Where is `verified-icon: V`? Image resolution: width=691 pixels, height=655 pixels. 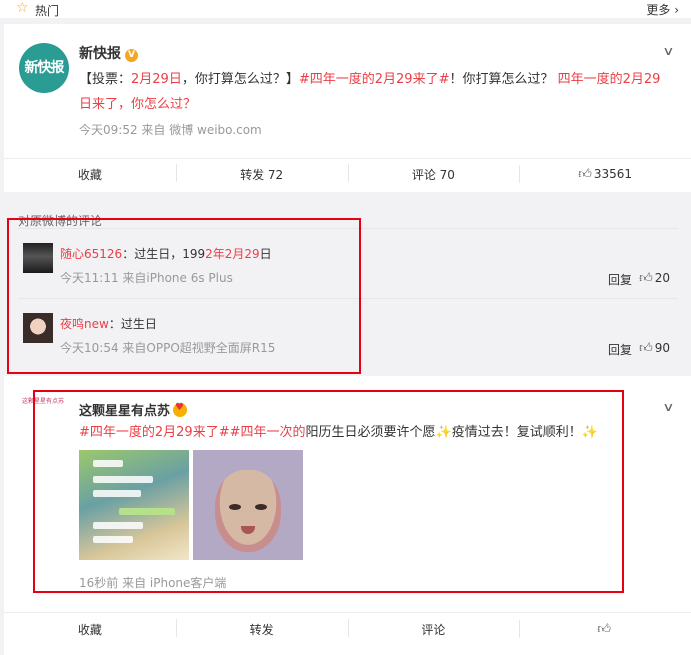 verified-icon: V is located at coordinates (131, 55).